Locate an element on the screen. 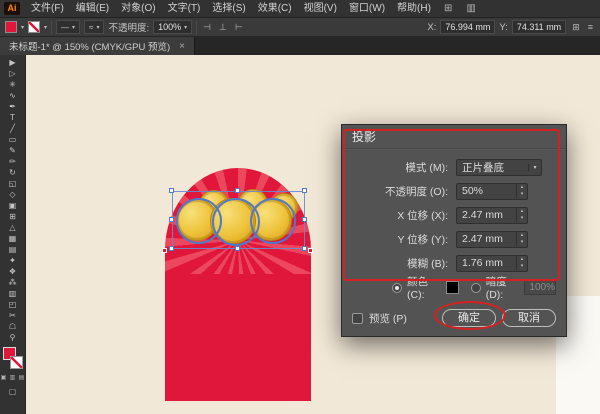  transform-section: X: 76.994 mm Y: 74.311 mm ⊞ ≡ is located at coordinates (511, 27).